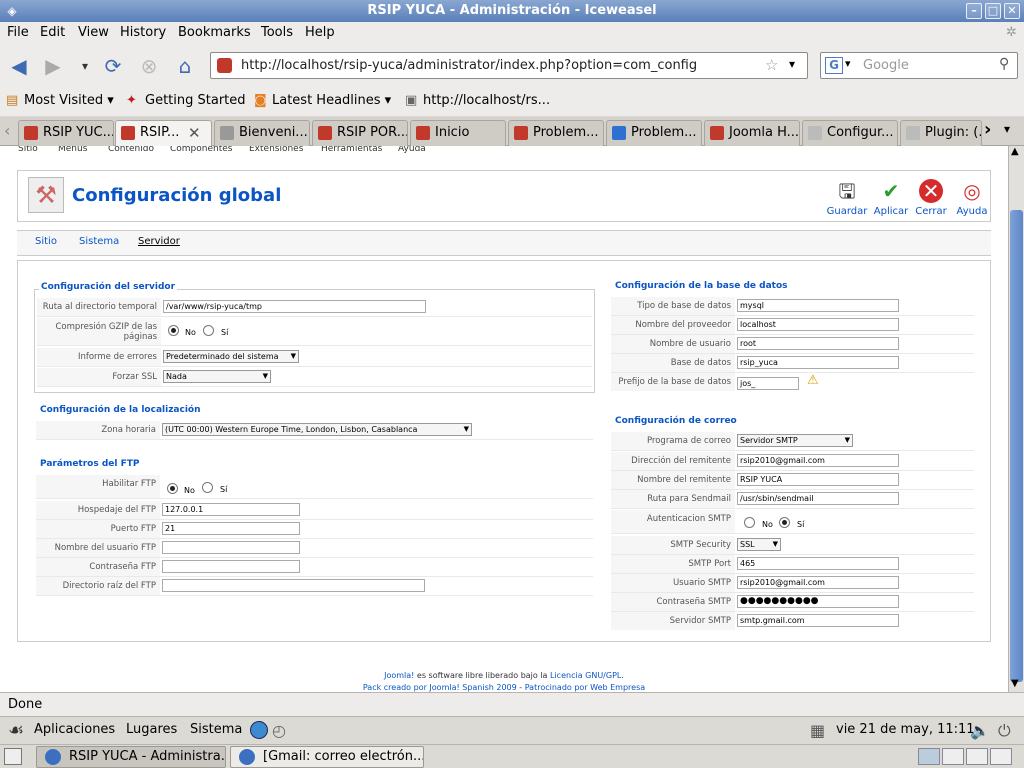 This screenshot has width=1024, height=768. Describe the element at coordinates (972, 198) in the screenshot. I see `help-button: ◎ Ayuda` at that location.